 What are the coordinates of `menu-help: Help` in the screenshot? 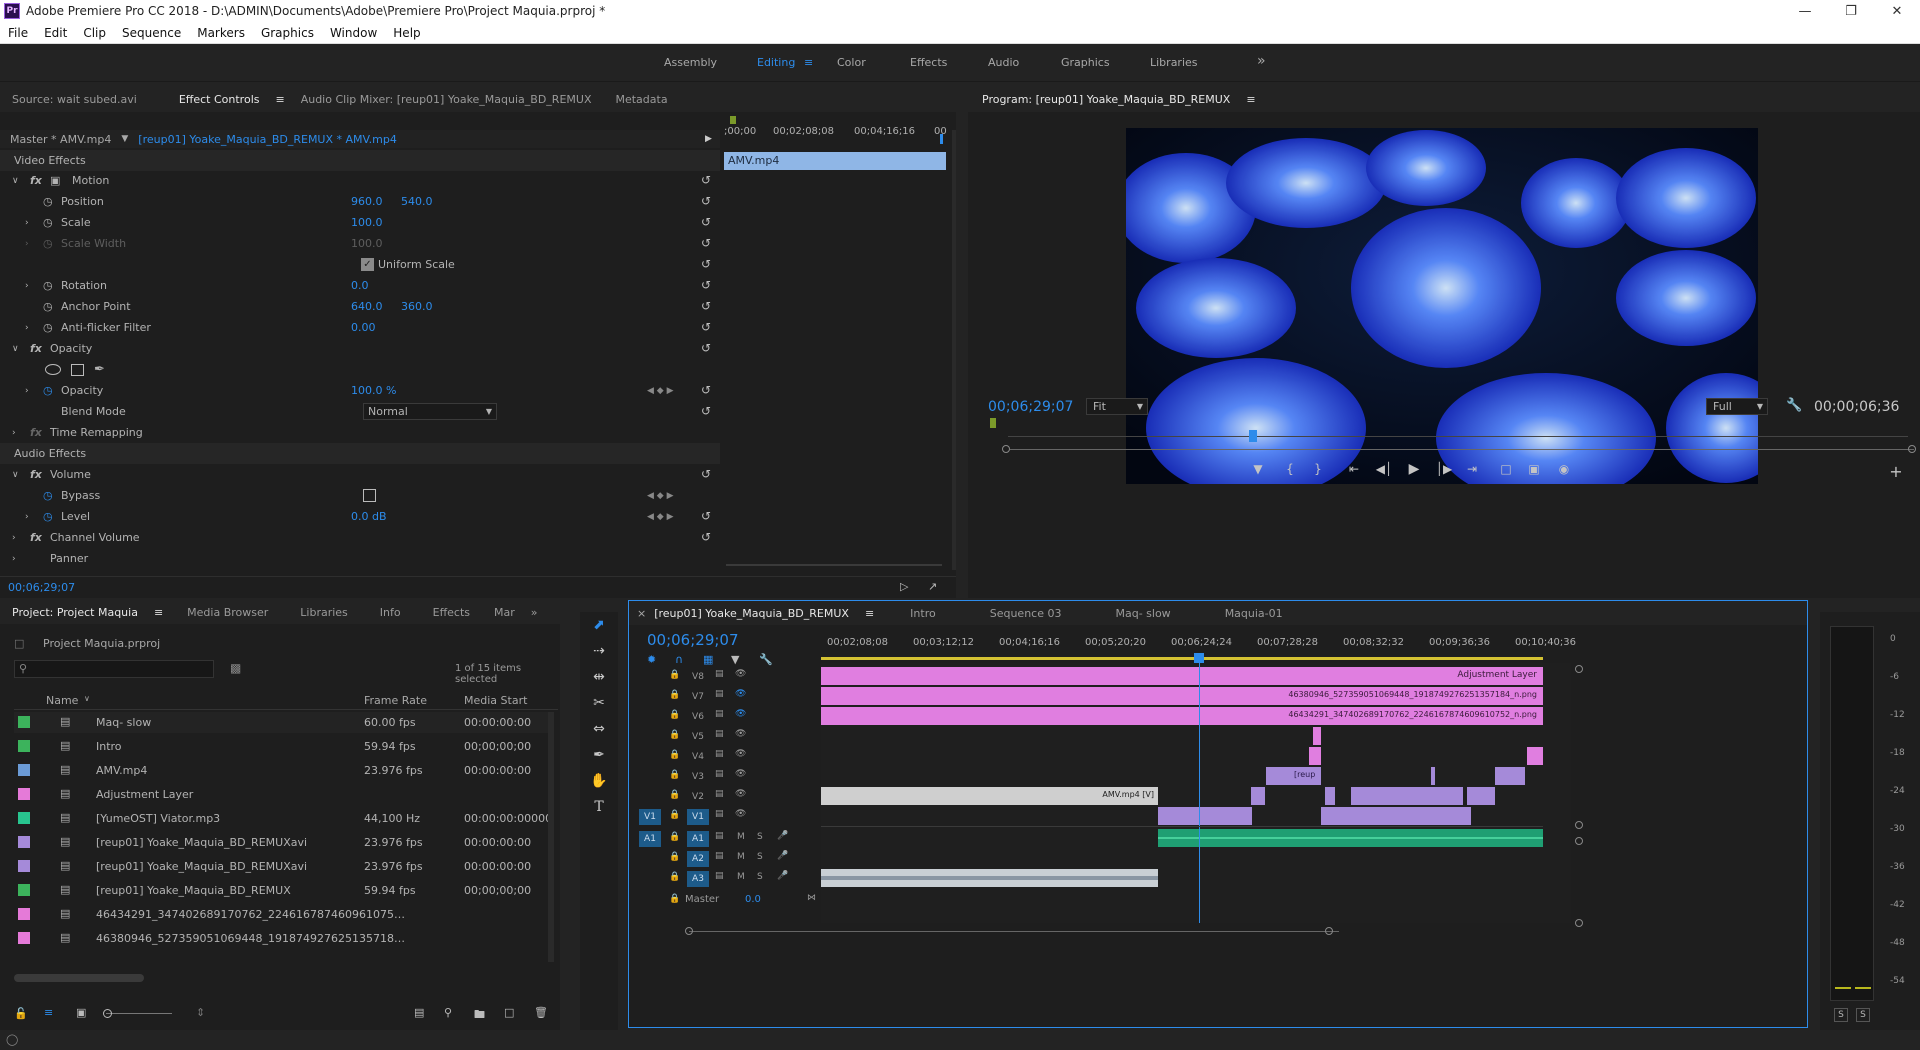 It's located at (406, 33).